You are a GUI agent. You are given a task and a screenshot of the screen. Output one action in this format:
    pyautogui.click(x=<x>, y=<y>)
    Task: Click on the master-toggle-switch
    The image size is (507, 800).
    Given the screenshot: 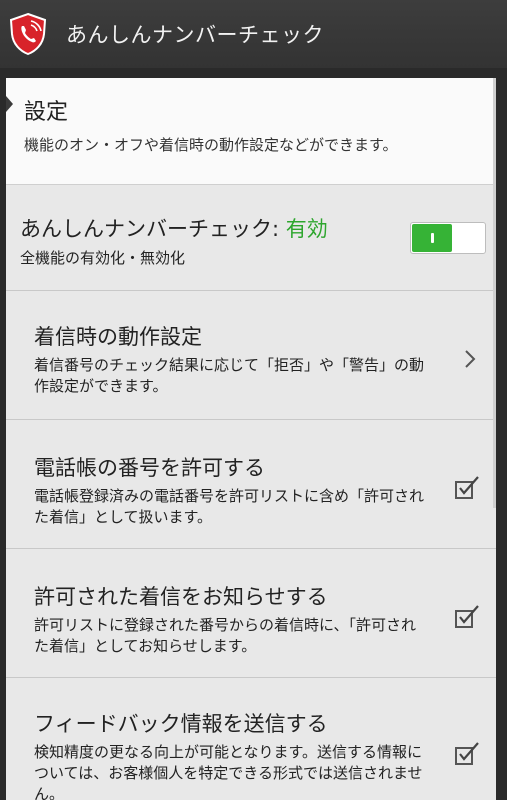 What is the action you would take?
    pyautogui.click(x=448, y=238)
    